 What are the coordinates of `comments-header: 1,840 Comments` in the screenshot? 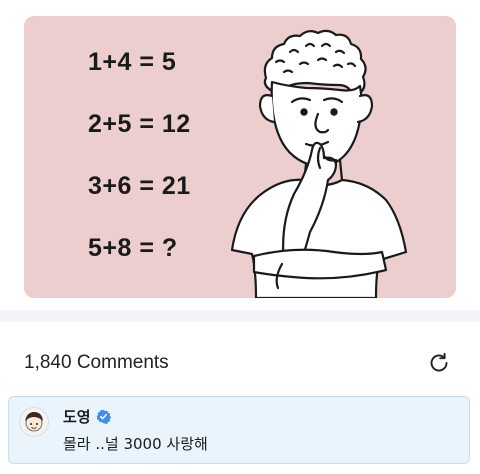 It's located at (240, 365).